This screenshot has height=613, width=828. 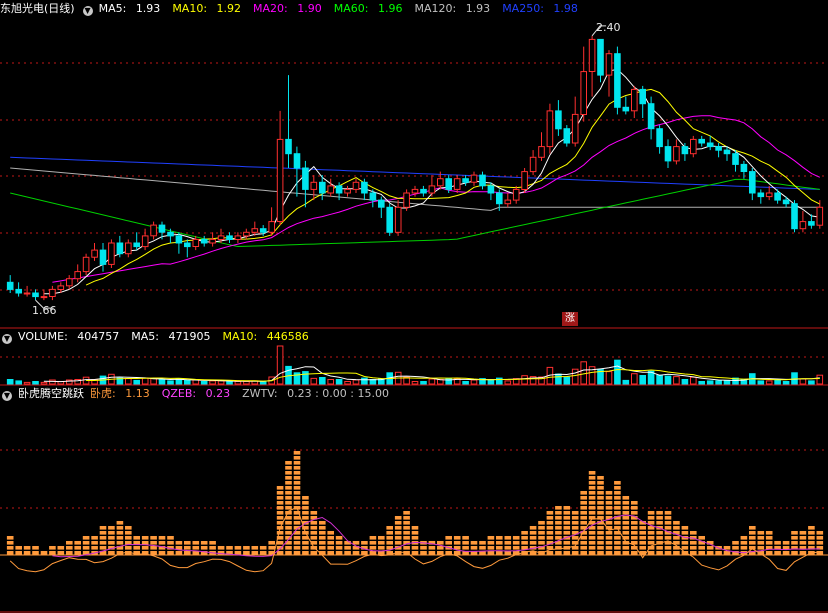 I want to click on zhang-badge: 涨, so click(x=570, y=319).